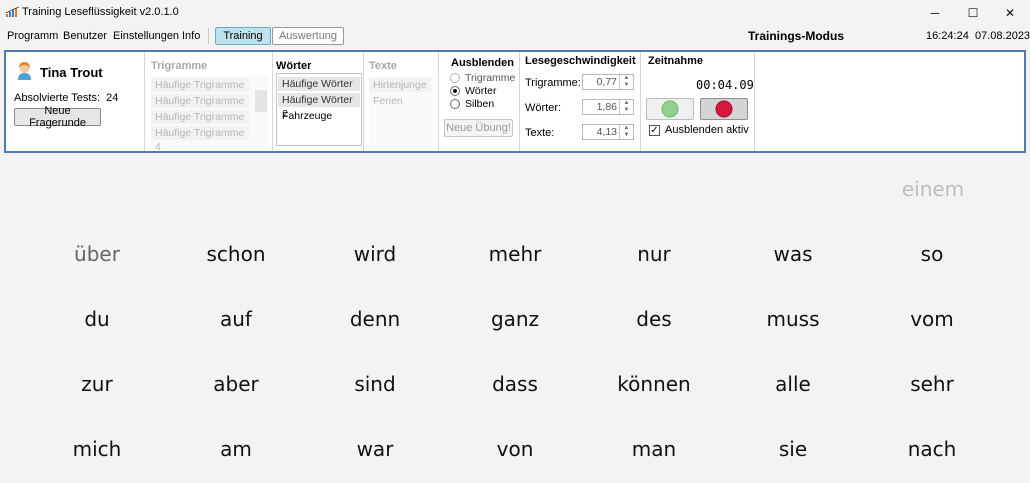  I want to click on menu-einstellungen: Einstellungen, so click(146, 36).